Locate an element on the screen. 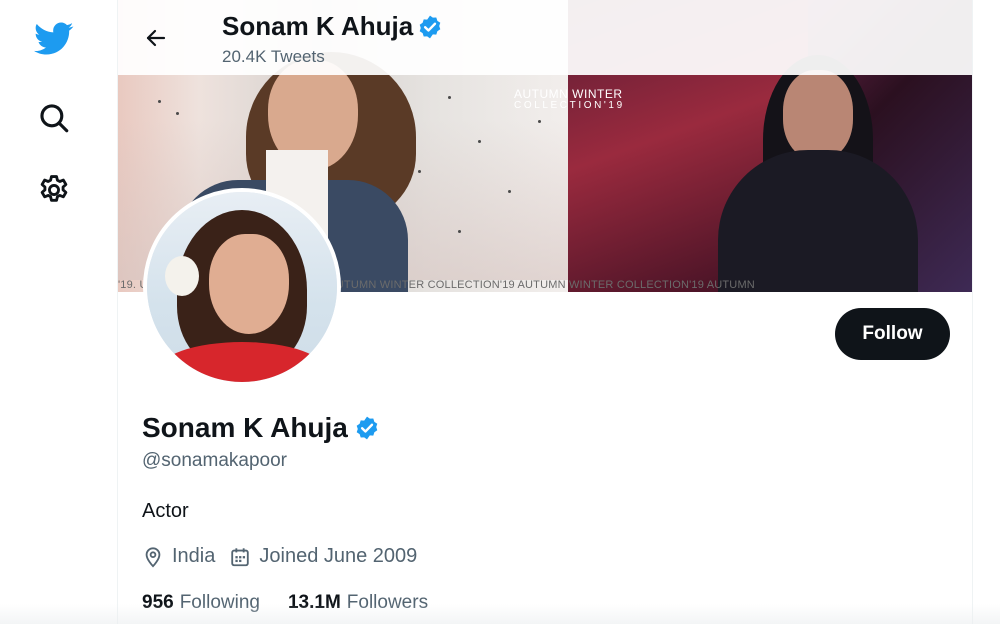 The height and width of the screenshot is (624, 1000). following-link: 956 Following is located at coordinates (201, 603).